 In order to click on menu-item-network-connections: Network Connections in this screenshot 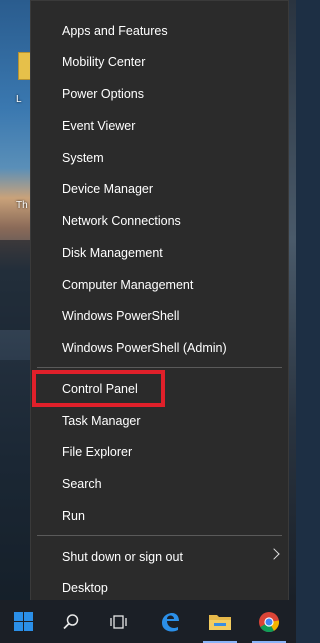, I will do `click(159, 221)`.